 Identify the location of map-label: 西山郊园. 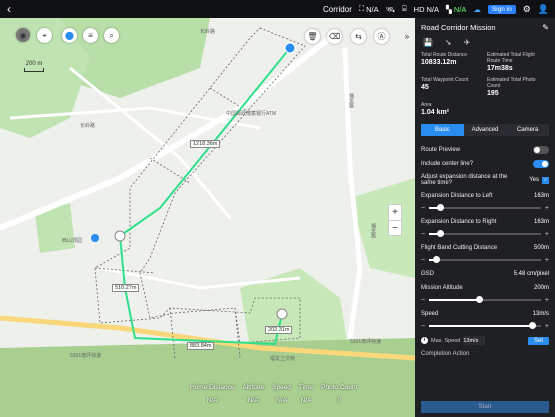
(72, 241).